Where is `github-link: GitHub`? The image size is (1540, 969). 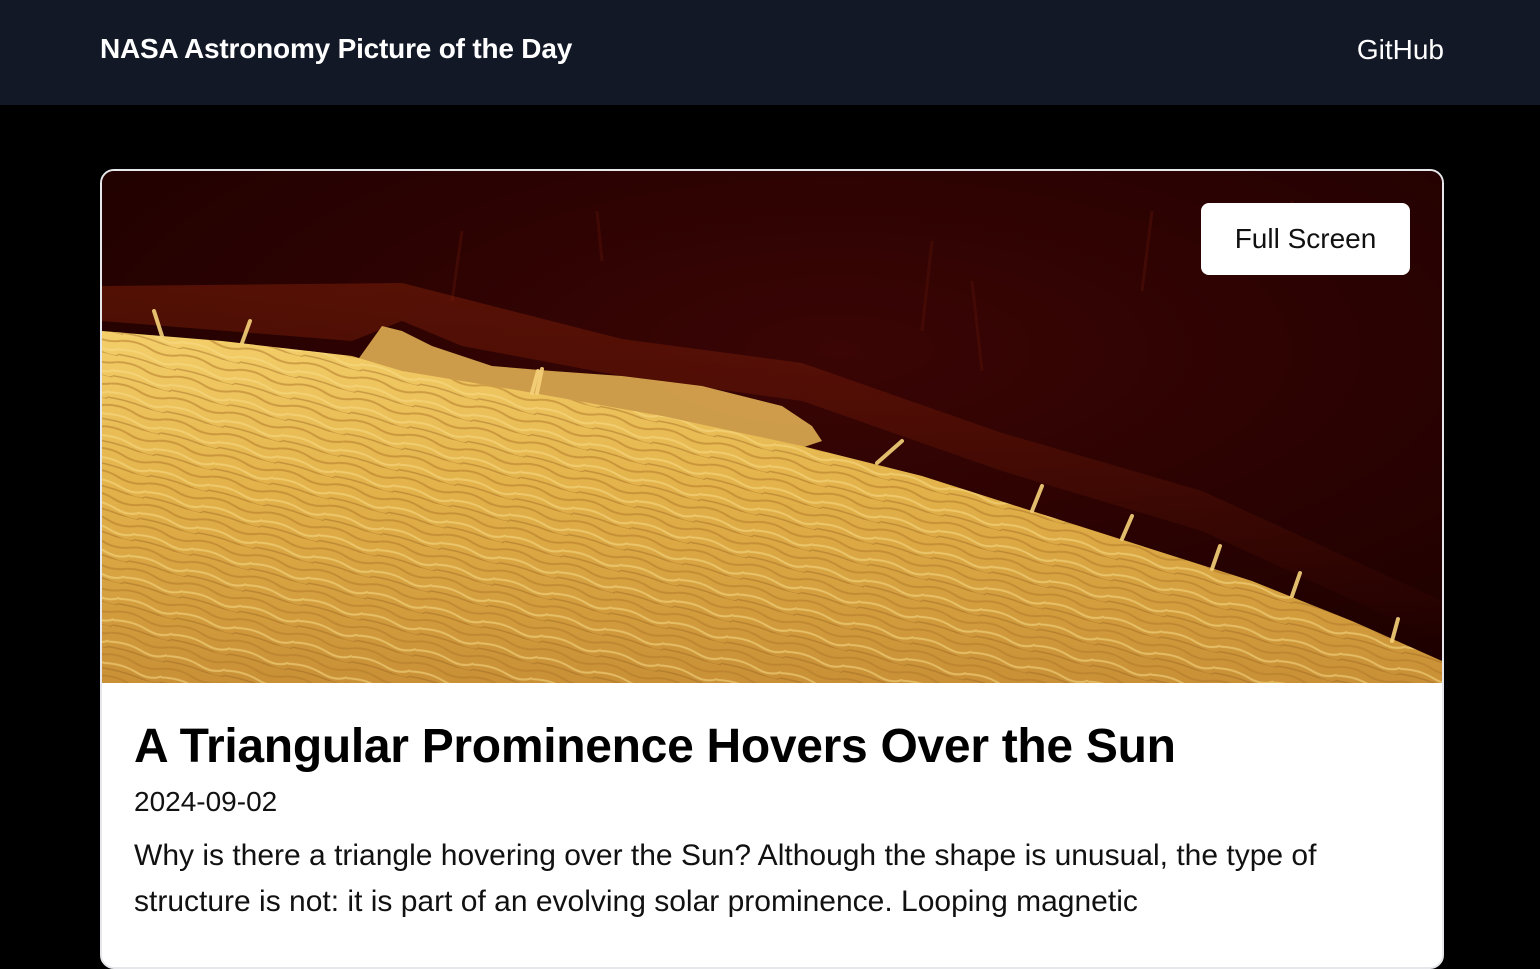 github-link: GitHub is located at coordinates (1400, 50).